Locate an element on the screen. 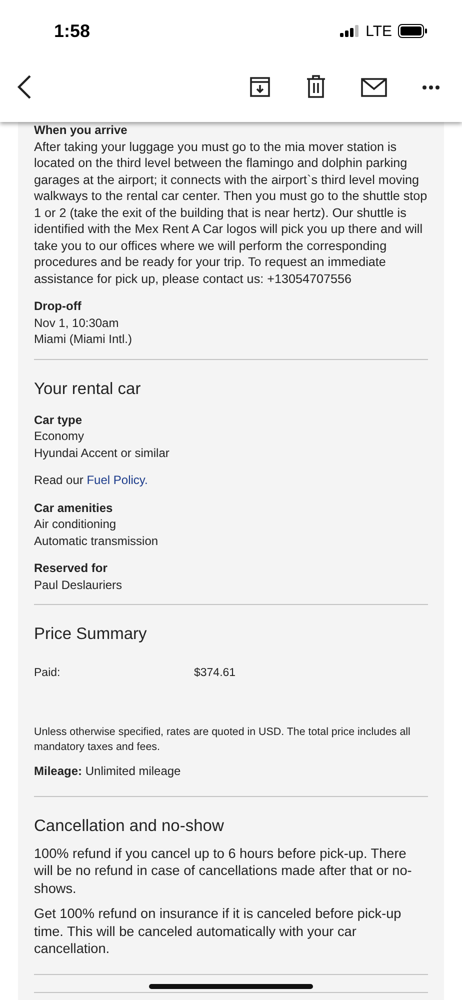 The width and height of the screenshot is (462, 1000). field-label: Reserved for is located at coordinates (71, 568).